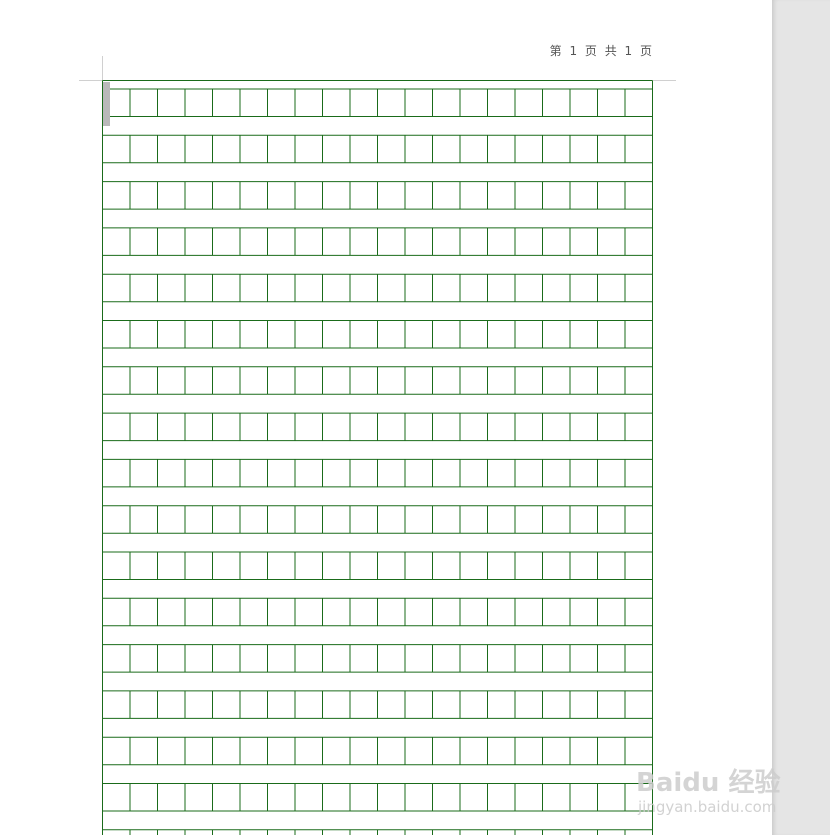 Image resolution: width=830 pixels, height=835 pixels. Describe the element at coordinates (801, 417) in the screenshot. I see `workspace-gutter` at that location.